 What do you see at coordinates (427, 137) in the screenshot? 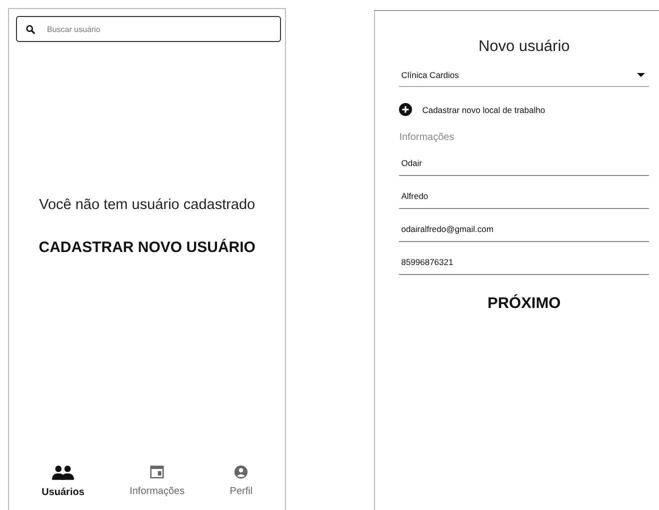
I see `section-label: Informações` at bounding box center [427, 137].